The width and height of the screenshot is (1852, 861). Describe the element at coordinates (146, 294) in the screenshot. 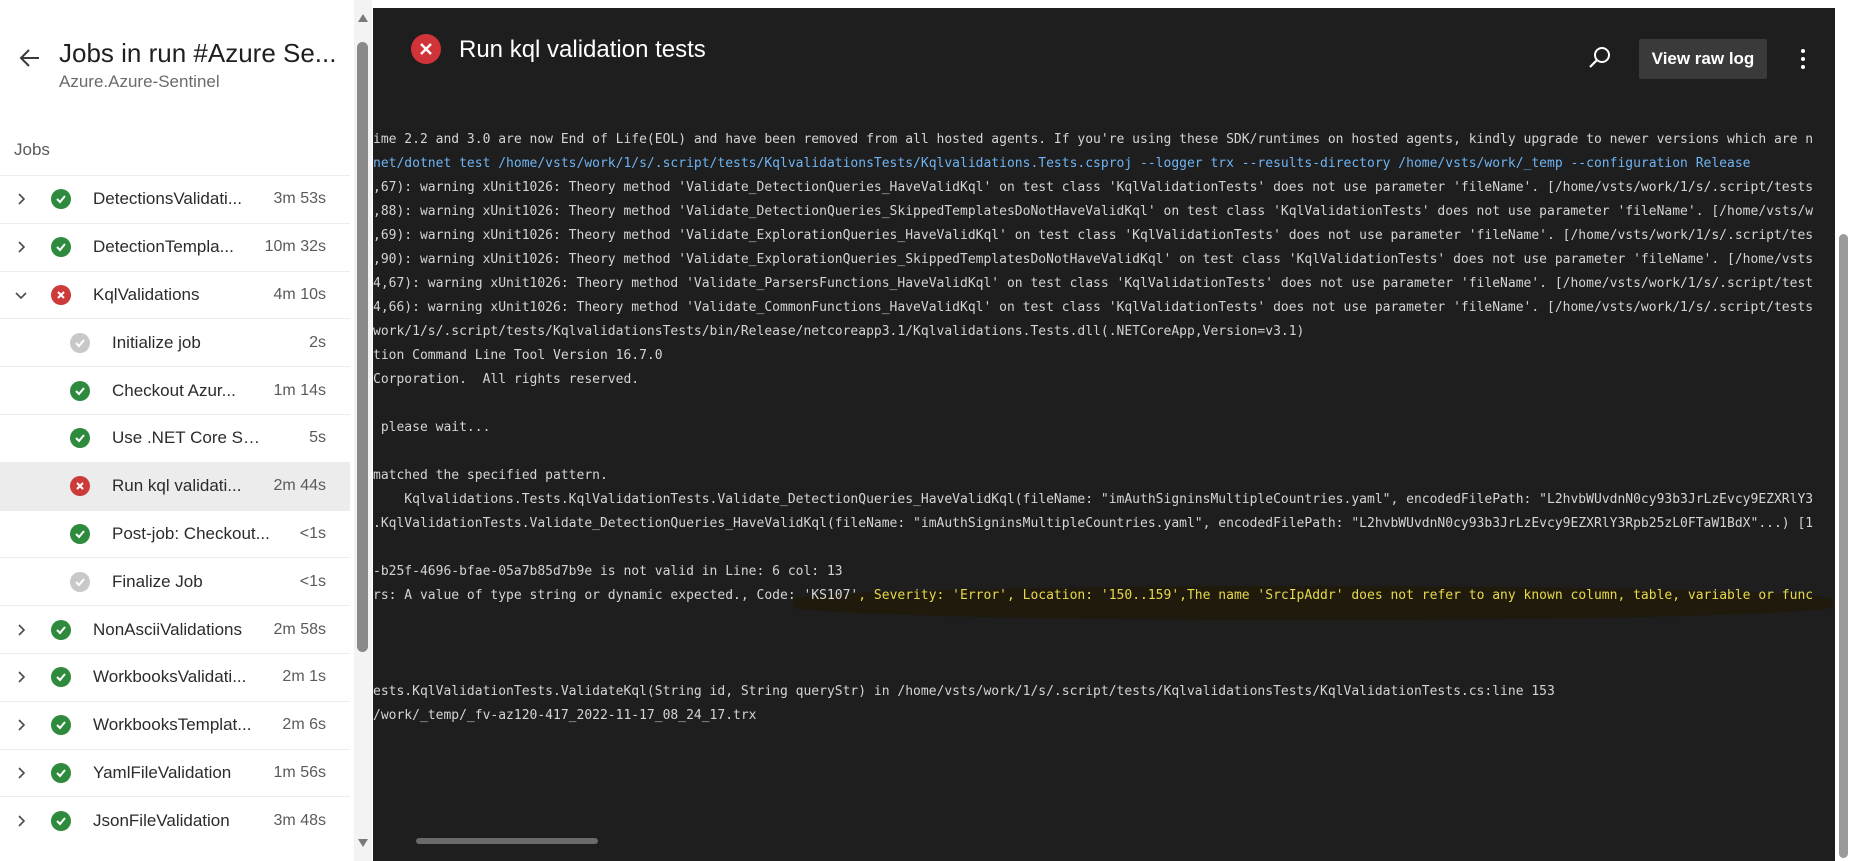

I see `job-name: KqlValidations` at that location.